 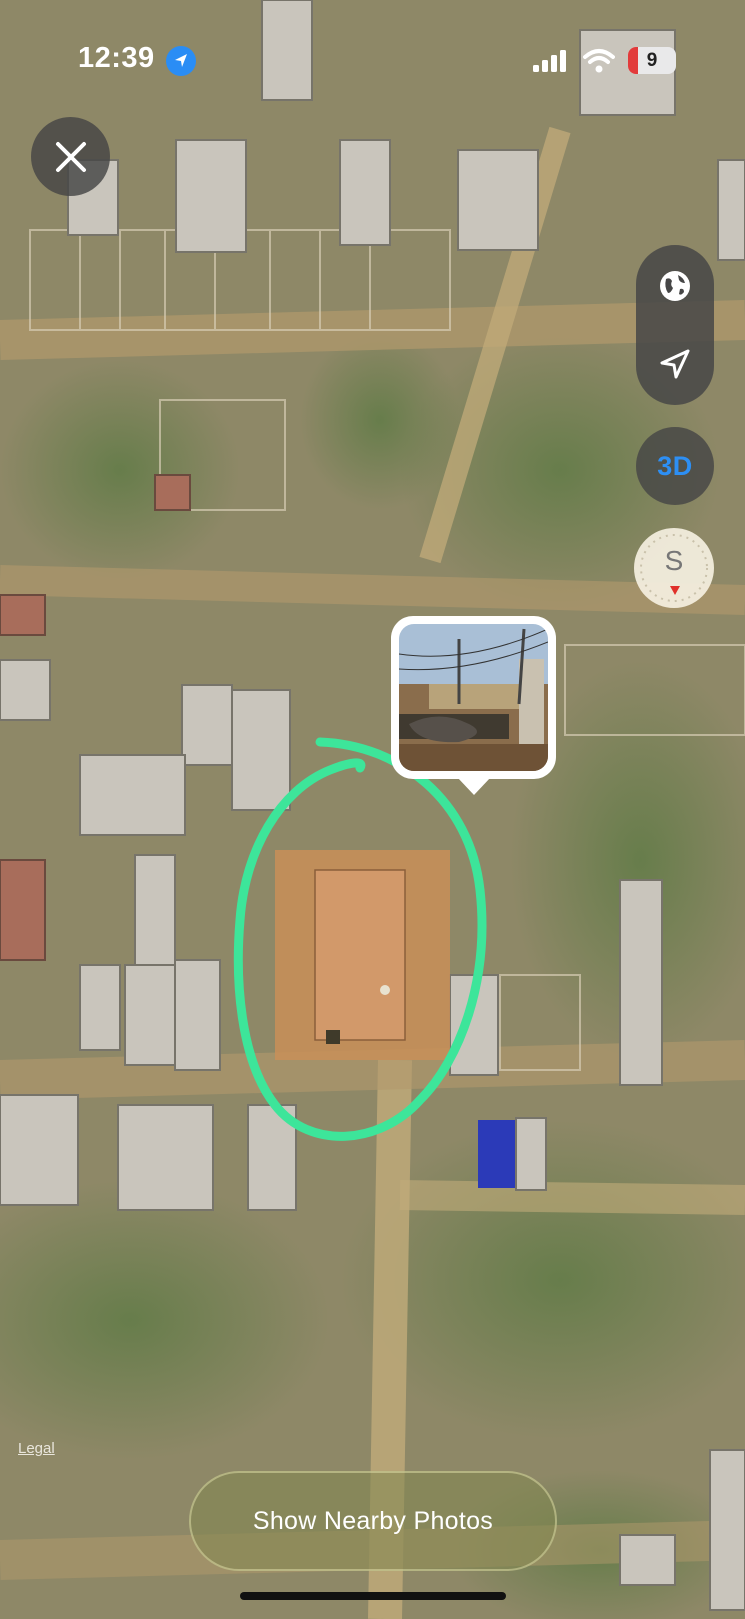 I want to click on status-time: 12:39, so click(x=116, y=58).